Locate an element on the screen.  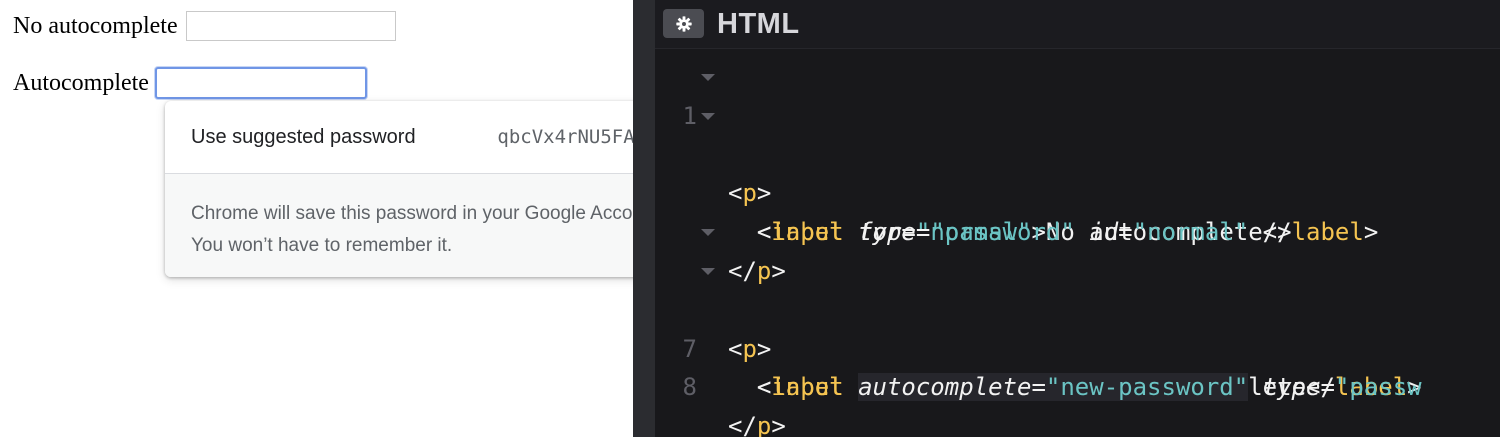
code-line: 8 </p> is located at coordinates (1077, 383).